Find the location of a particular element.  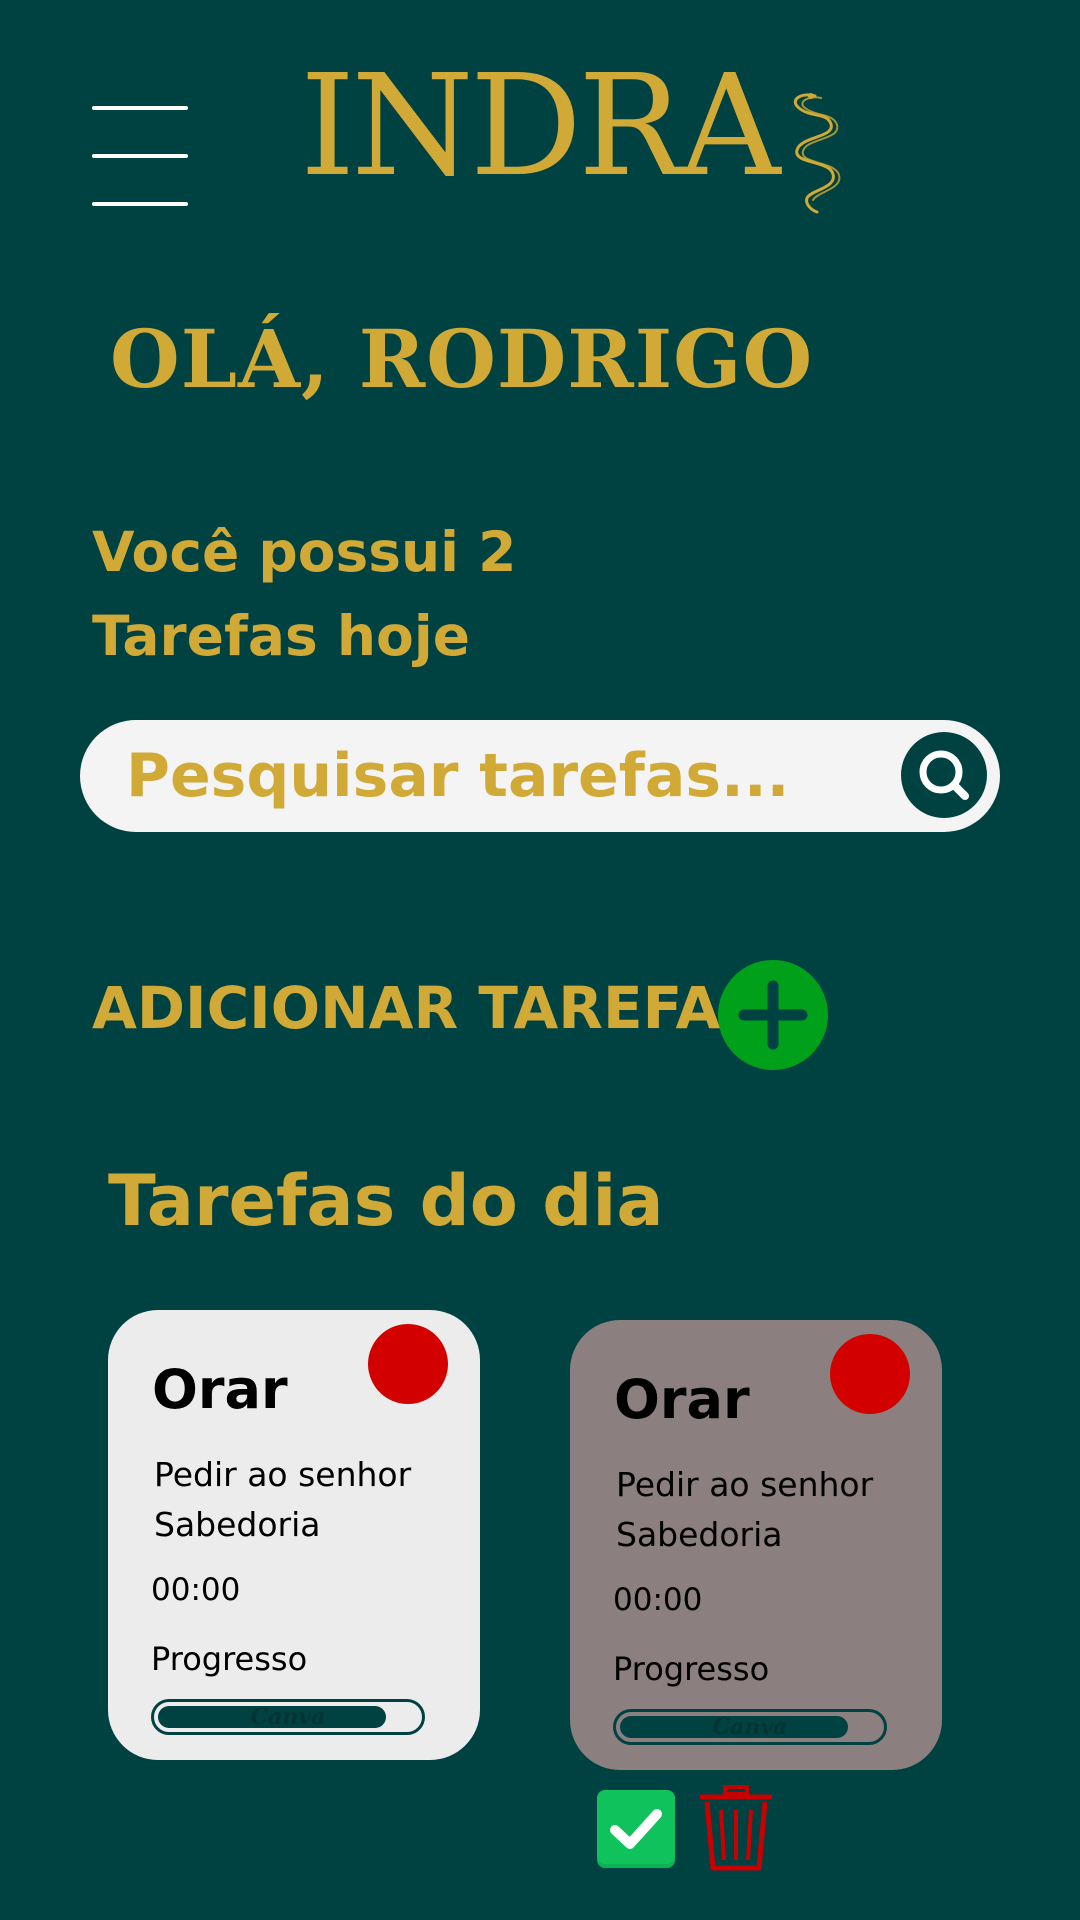

logo-text: INDRA is located at coordinates (540, 126).